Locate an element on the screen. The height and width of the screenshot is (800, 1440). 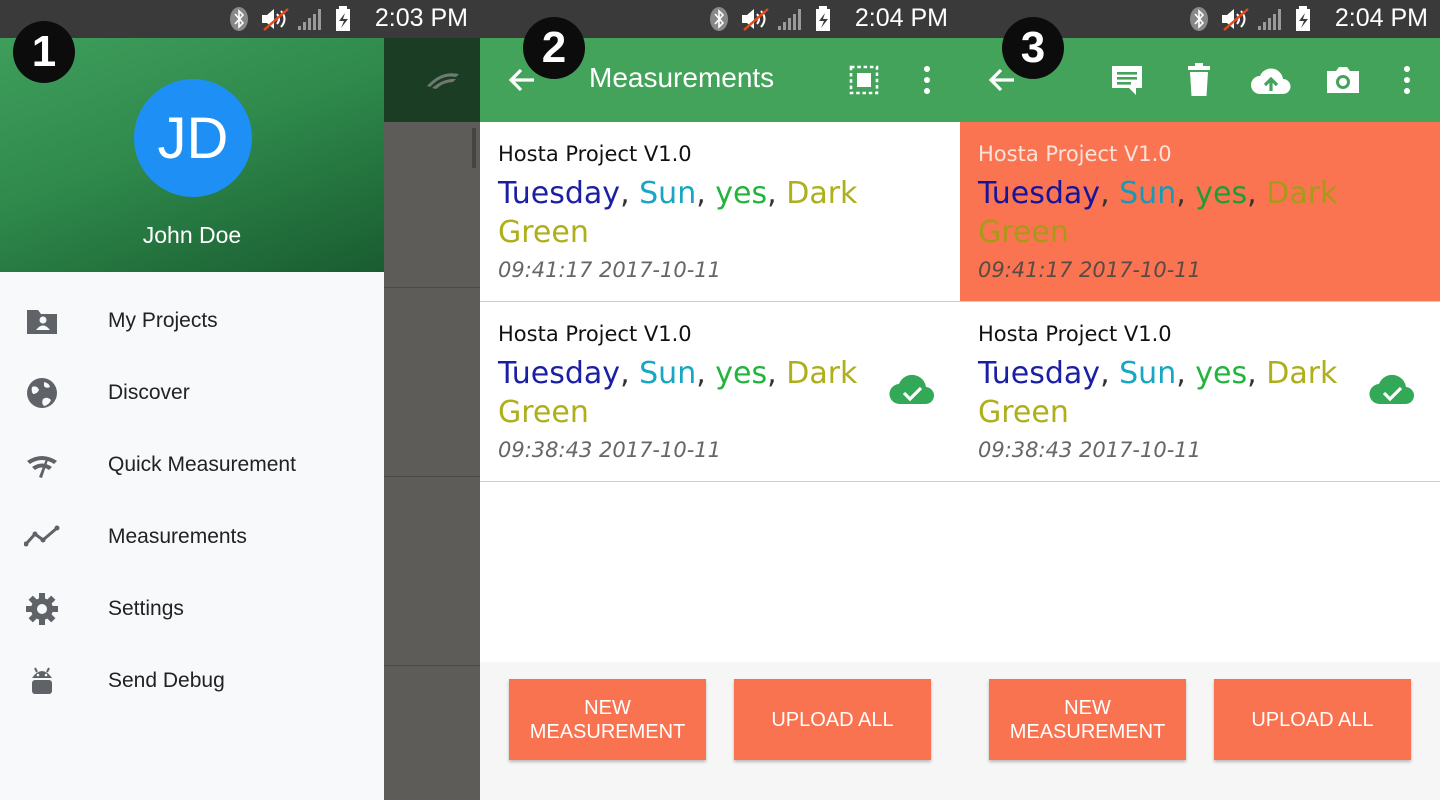
comment-icon is located at coordinates (1127, 80).